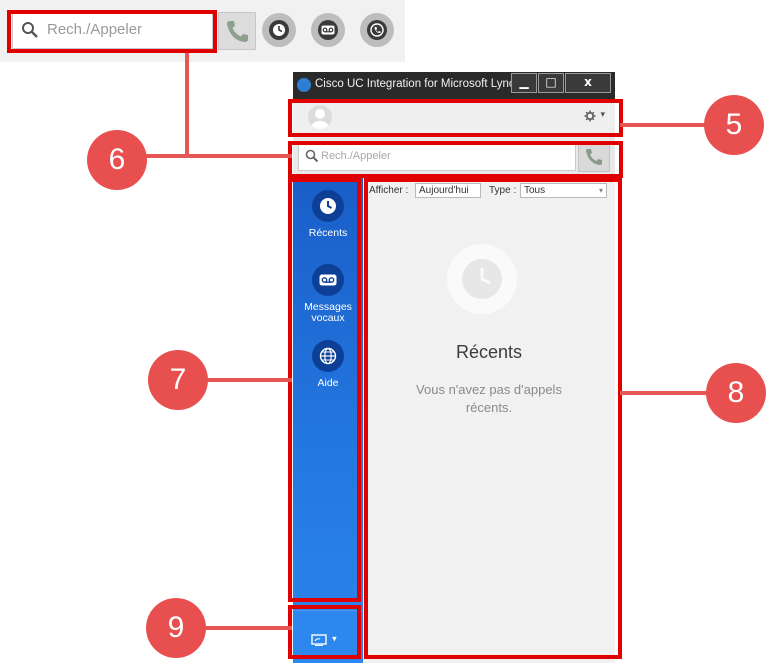 The width and height of the screenshot is (770, 663). I want to click on callout-5-connector, so click(667, 125).